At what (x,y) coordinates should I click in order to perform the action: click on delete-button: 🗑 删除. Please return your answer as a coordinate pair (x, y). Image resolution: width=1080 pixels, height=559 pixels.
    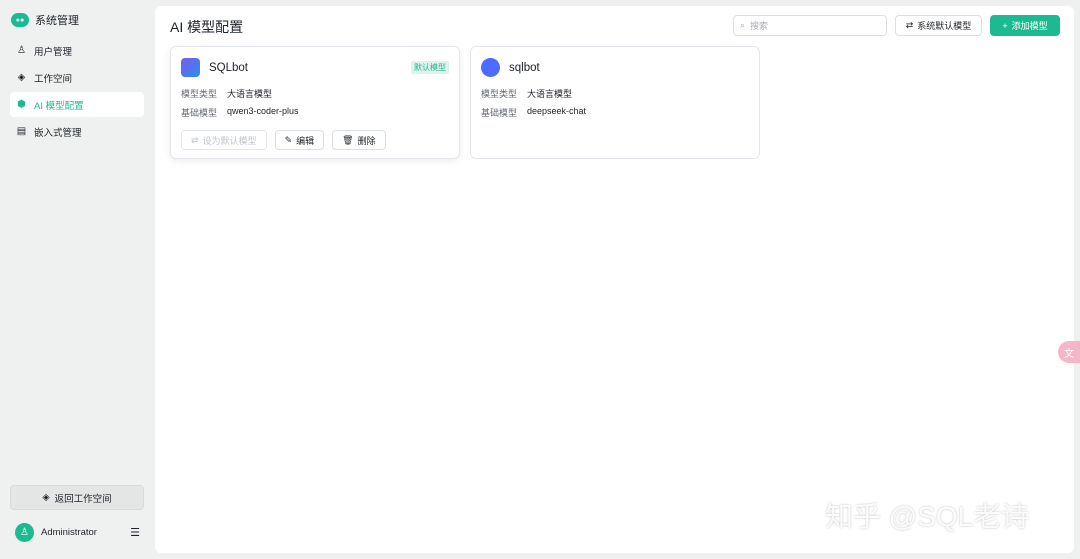
    Looking at the image, I should click on (359, 140).